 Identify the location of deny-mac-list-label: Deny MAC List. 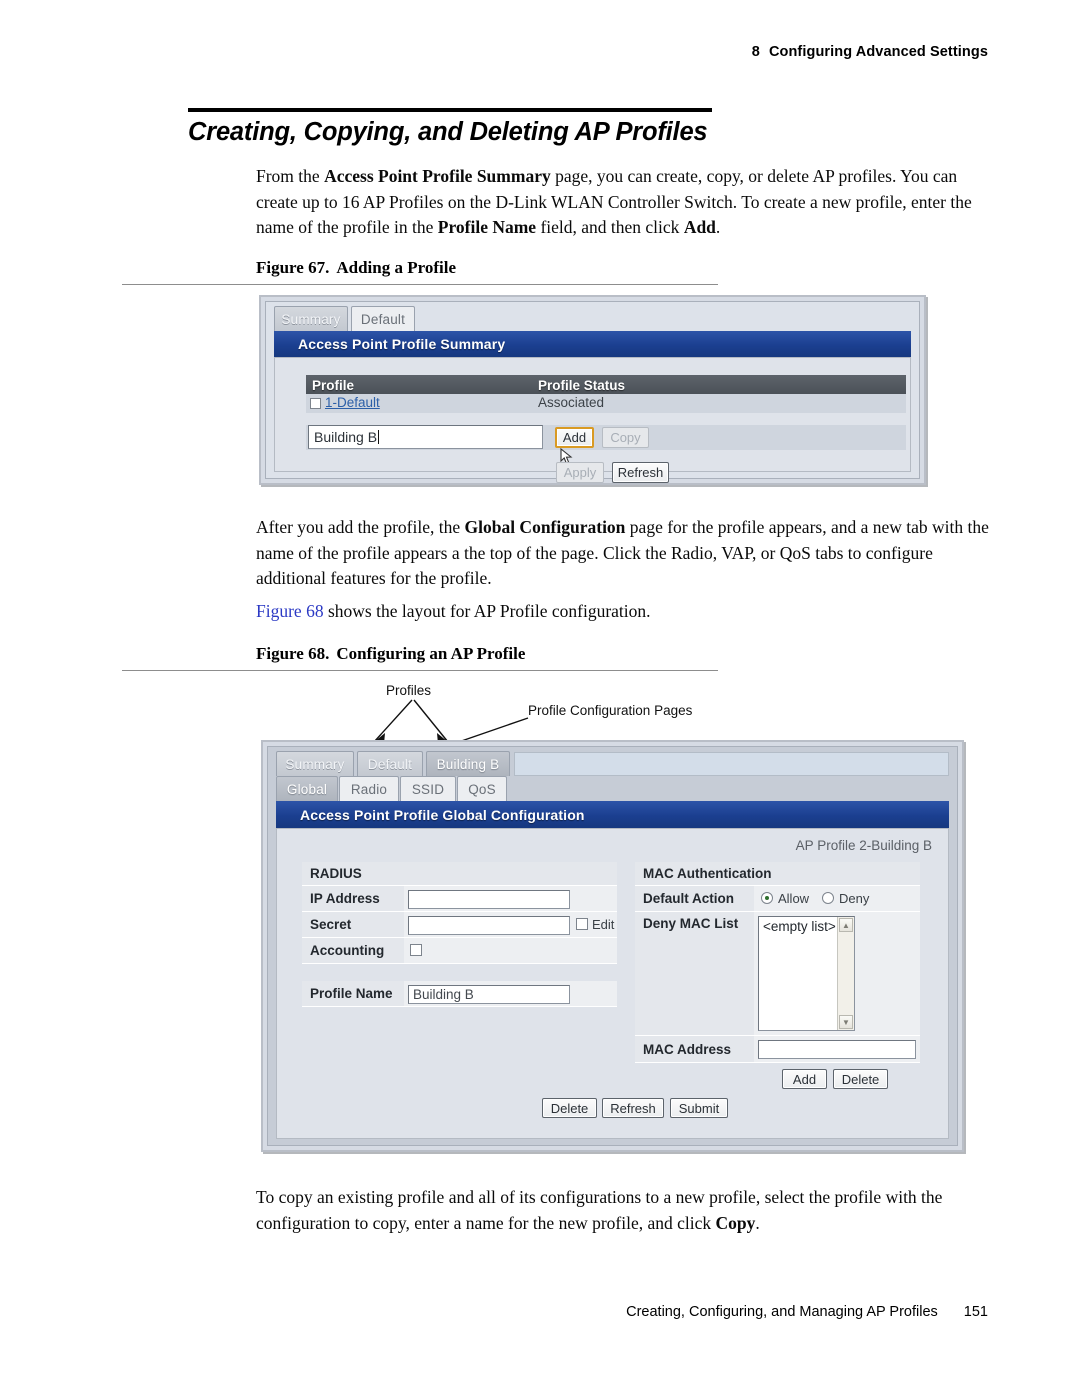
(694, 974).